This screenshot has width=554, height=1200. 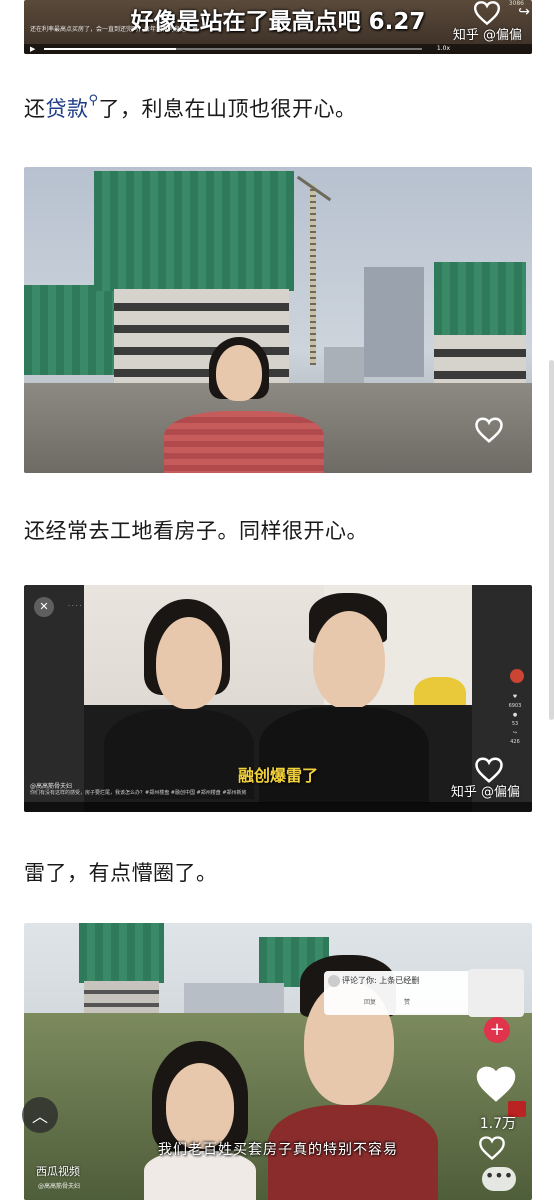 I want to click on progress-bar, so click(x=233, y=49).